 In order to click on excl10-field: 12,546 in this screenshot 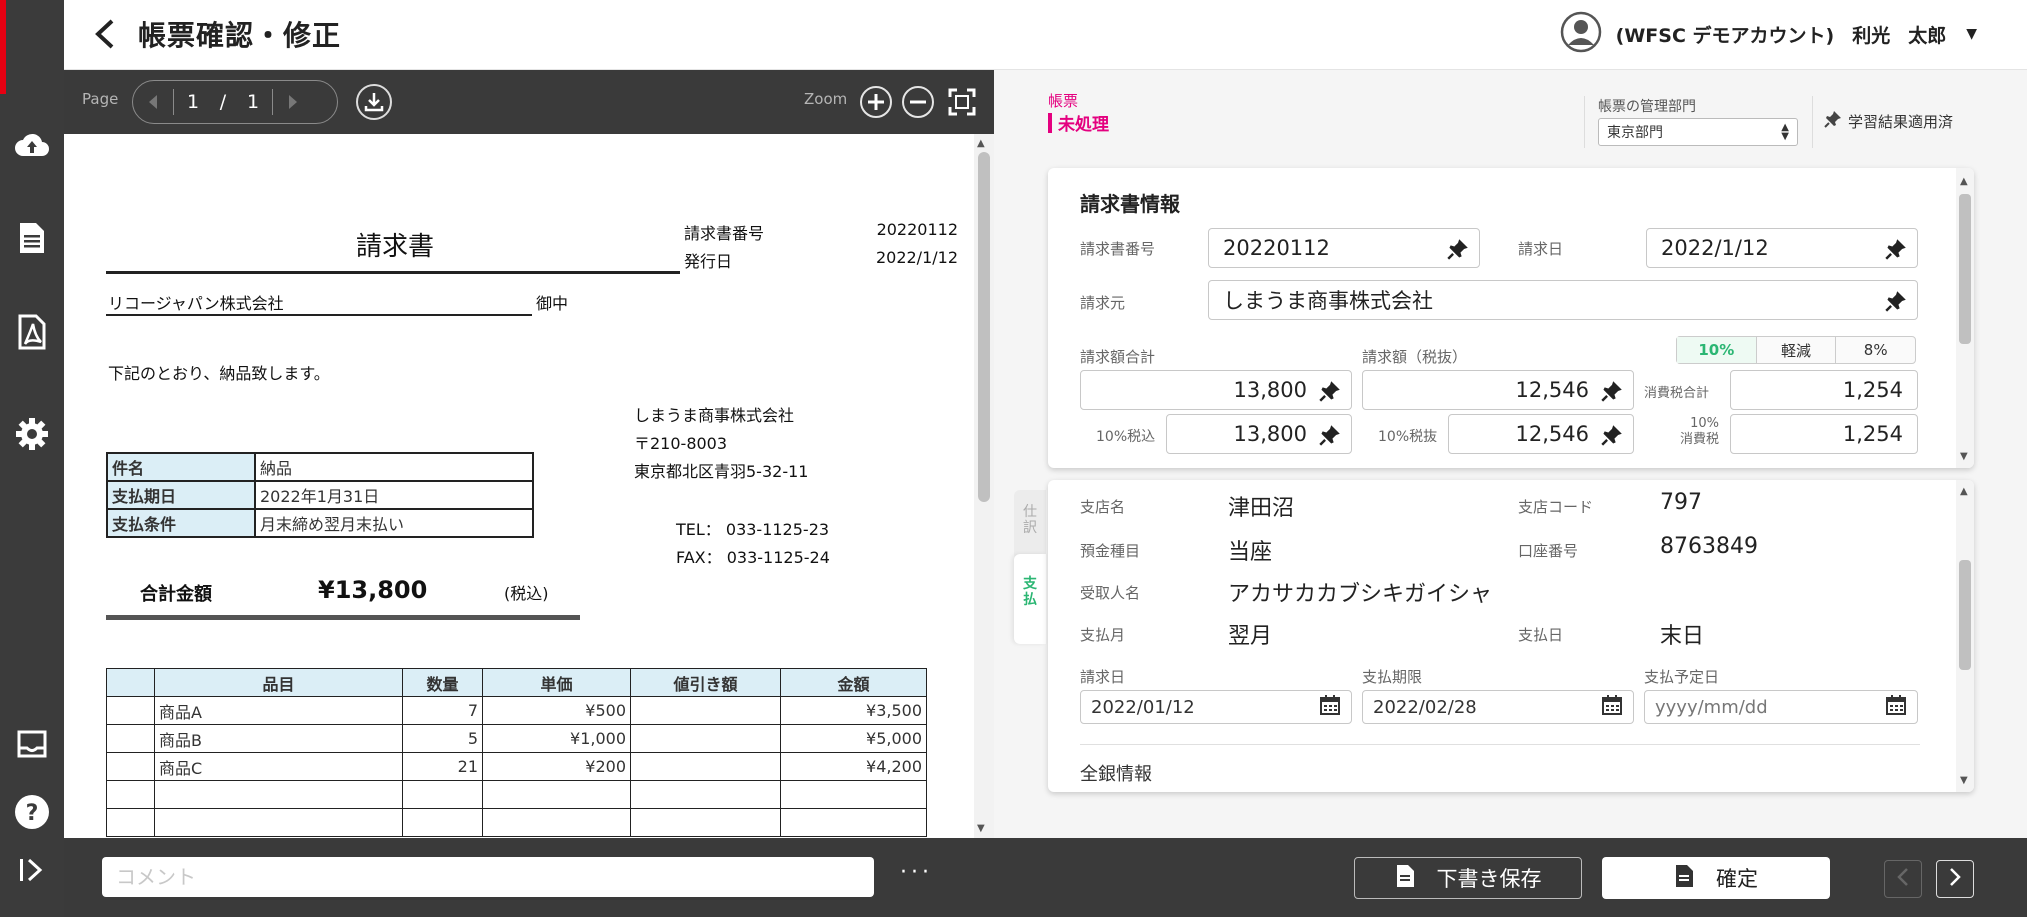, I will do `click(1541, 434)`.